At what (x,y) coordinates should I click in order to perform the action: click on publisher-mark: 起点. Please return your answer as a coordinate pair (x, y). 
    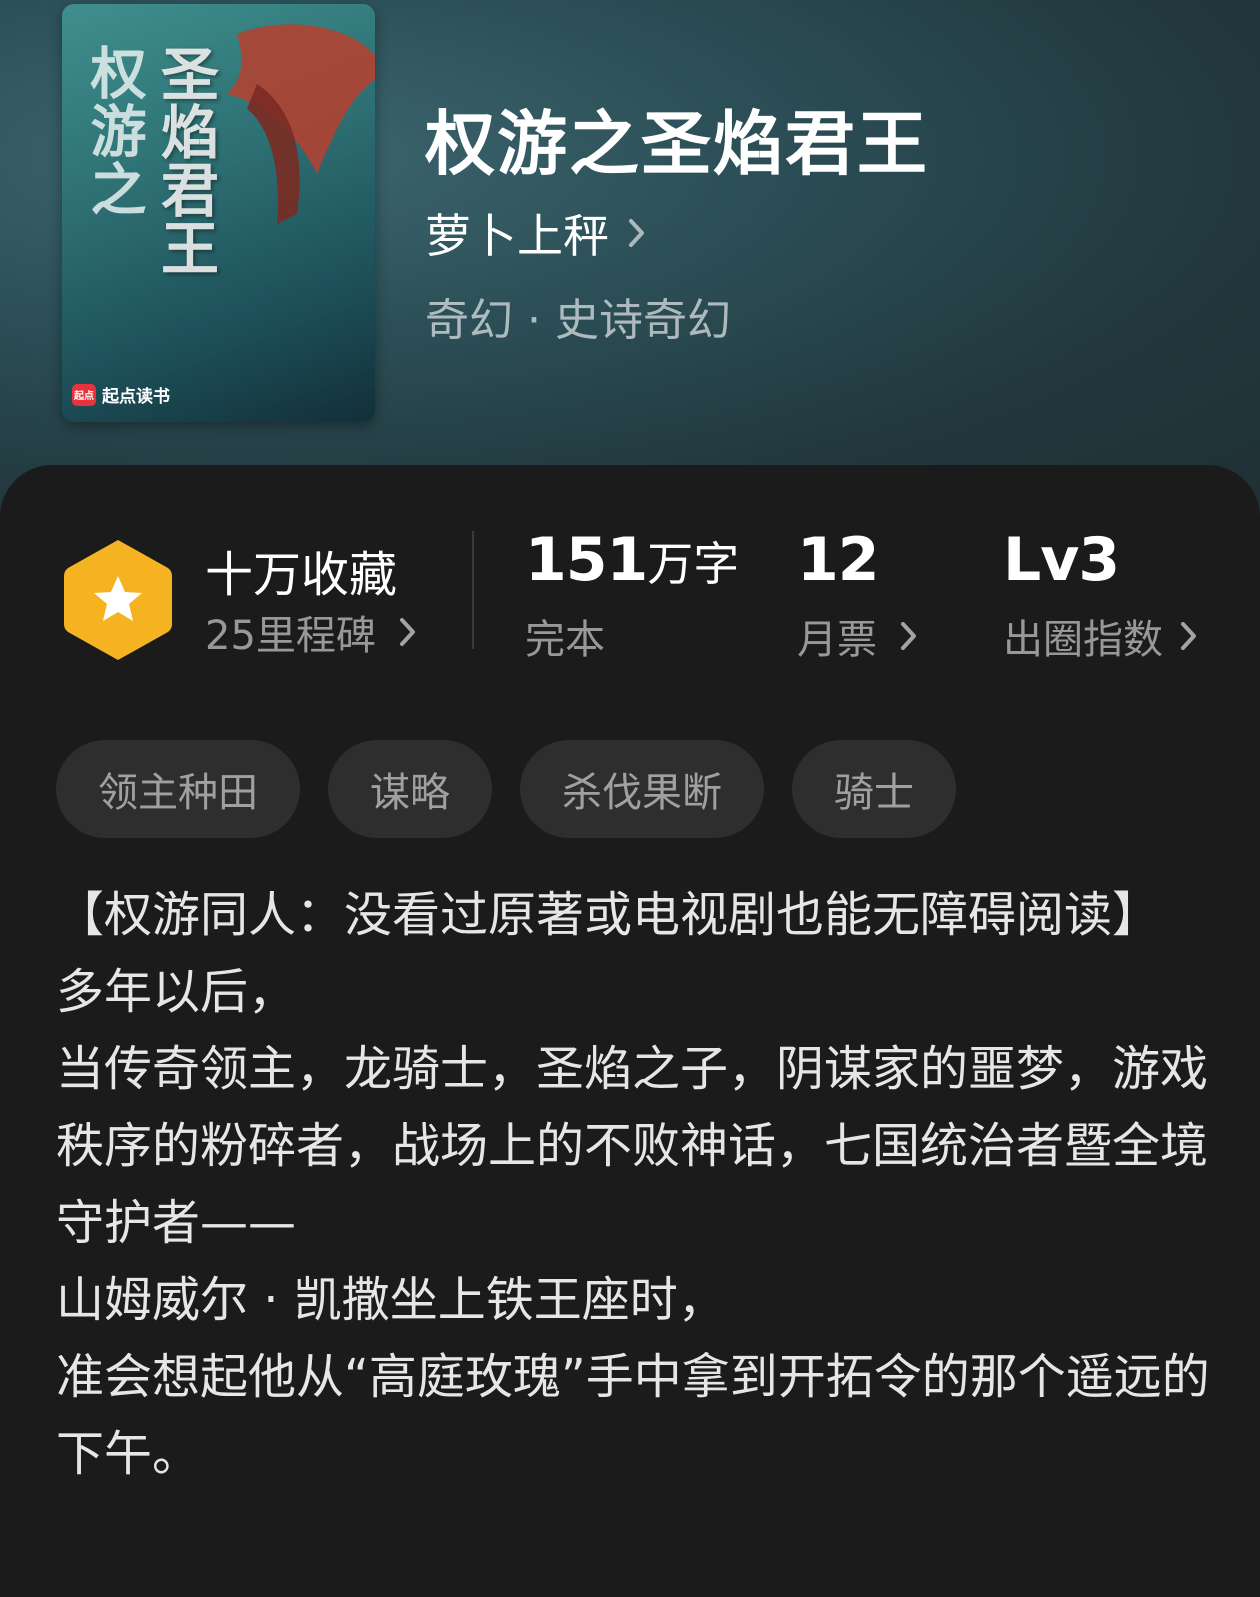
    Looking at the image, I should click on (84, 394).